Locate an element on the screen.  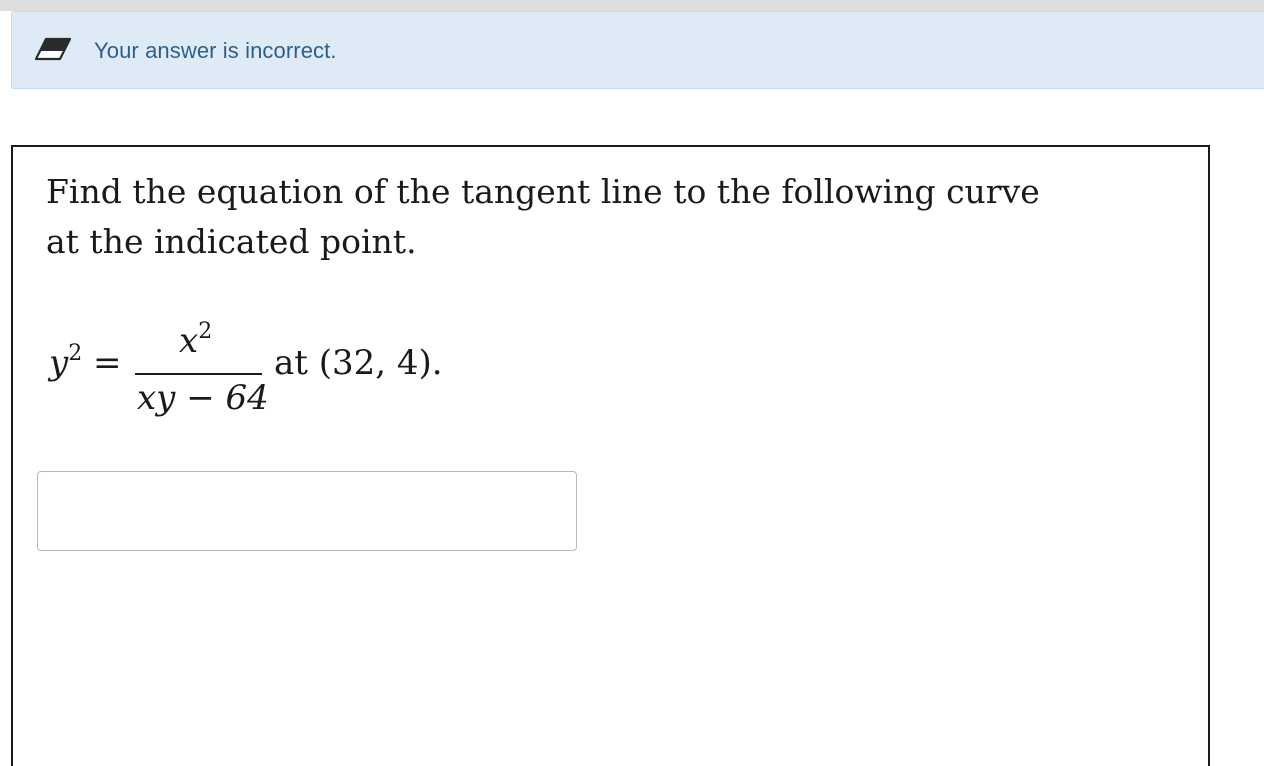
fraction-denominator: xy − 64 is located at coordinates (203, 398).